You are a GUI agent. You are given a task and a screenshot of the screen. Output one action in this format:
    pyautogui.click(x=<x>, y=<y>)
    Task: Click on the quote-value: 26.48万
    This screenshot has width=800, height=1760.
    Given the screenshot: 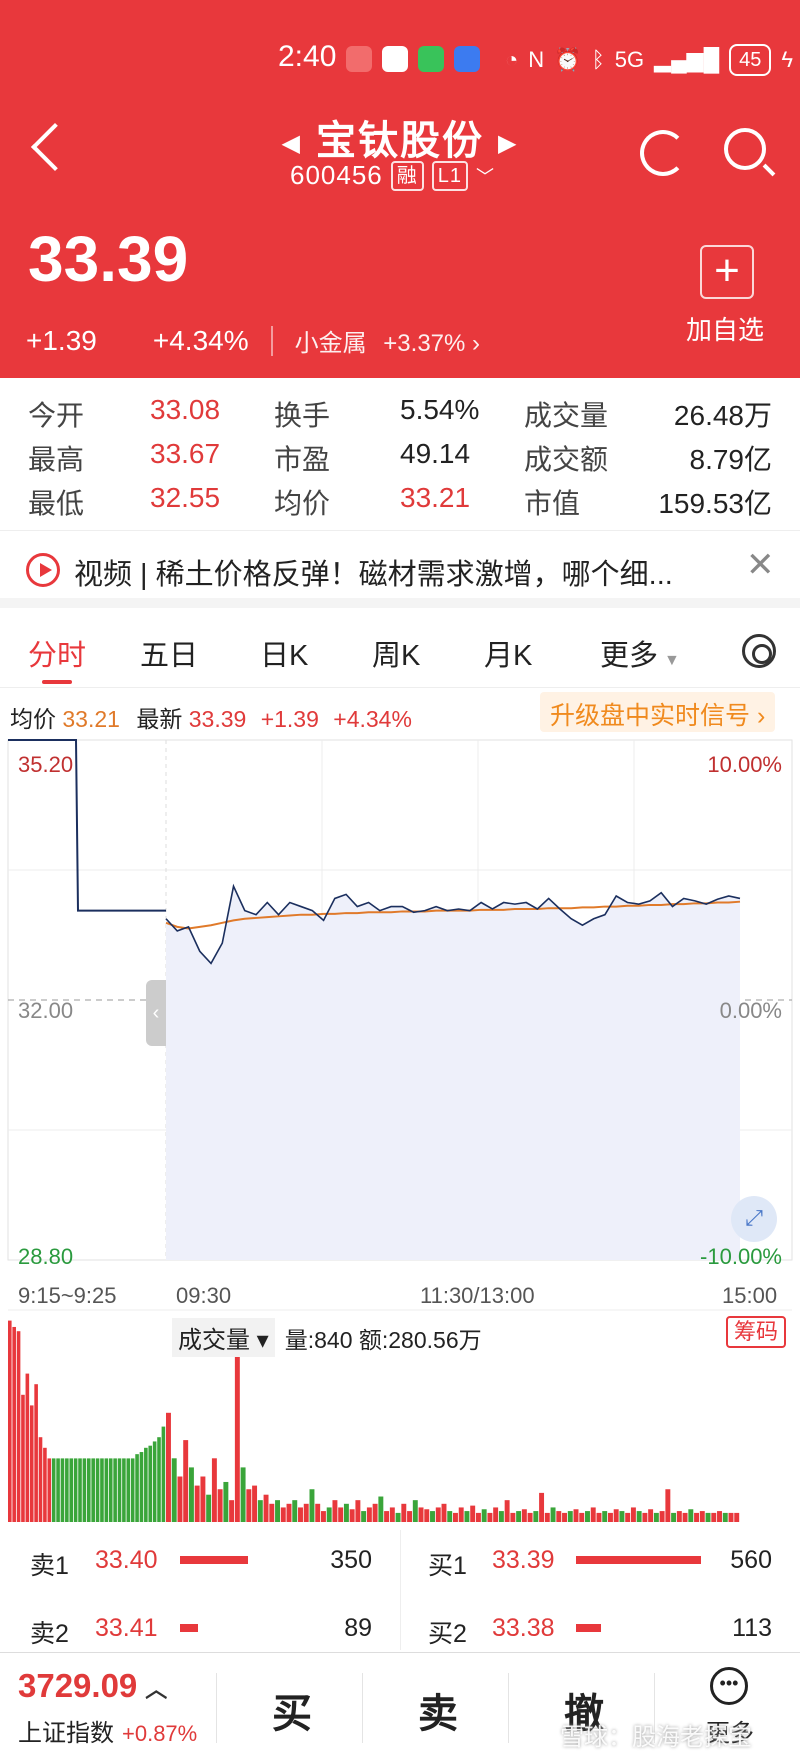 What is the action you would take?
    pyautogui.click(x=722, y=415)
    